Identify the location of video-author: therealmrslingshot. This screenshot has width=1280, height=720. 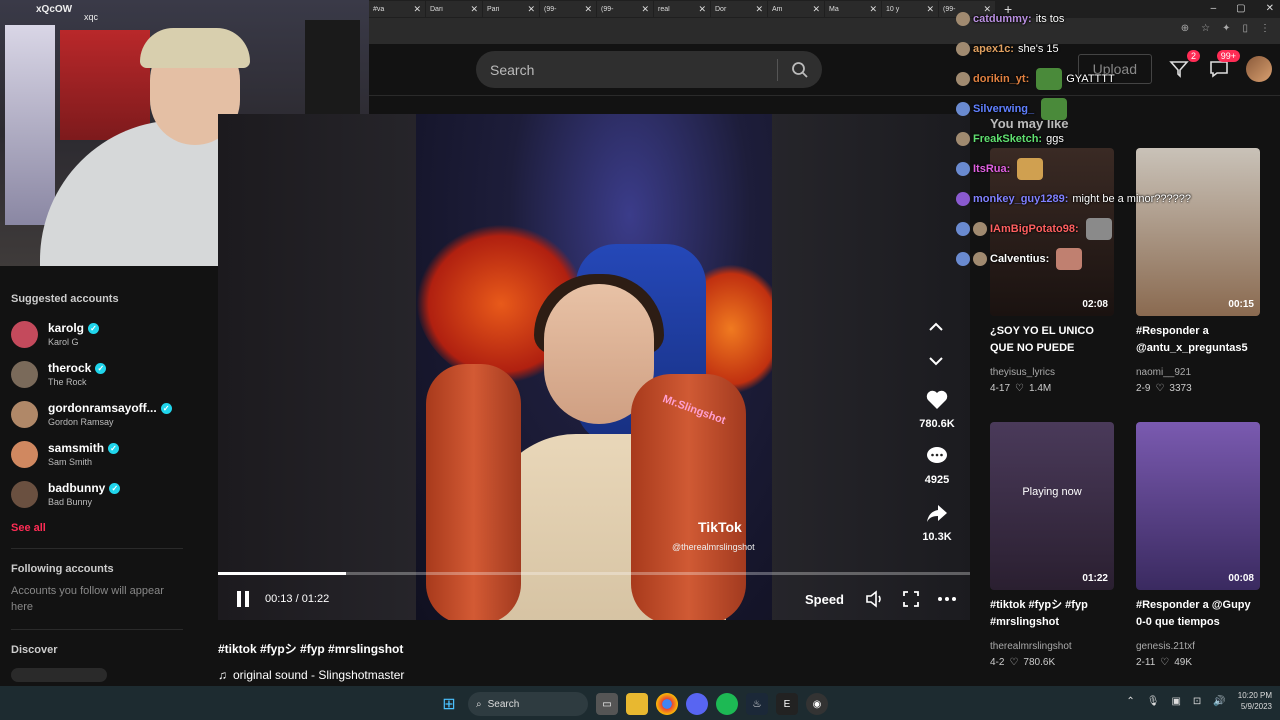
(1052, 646).